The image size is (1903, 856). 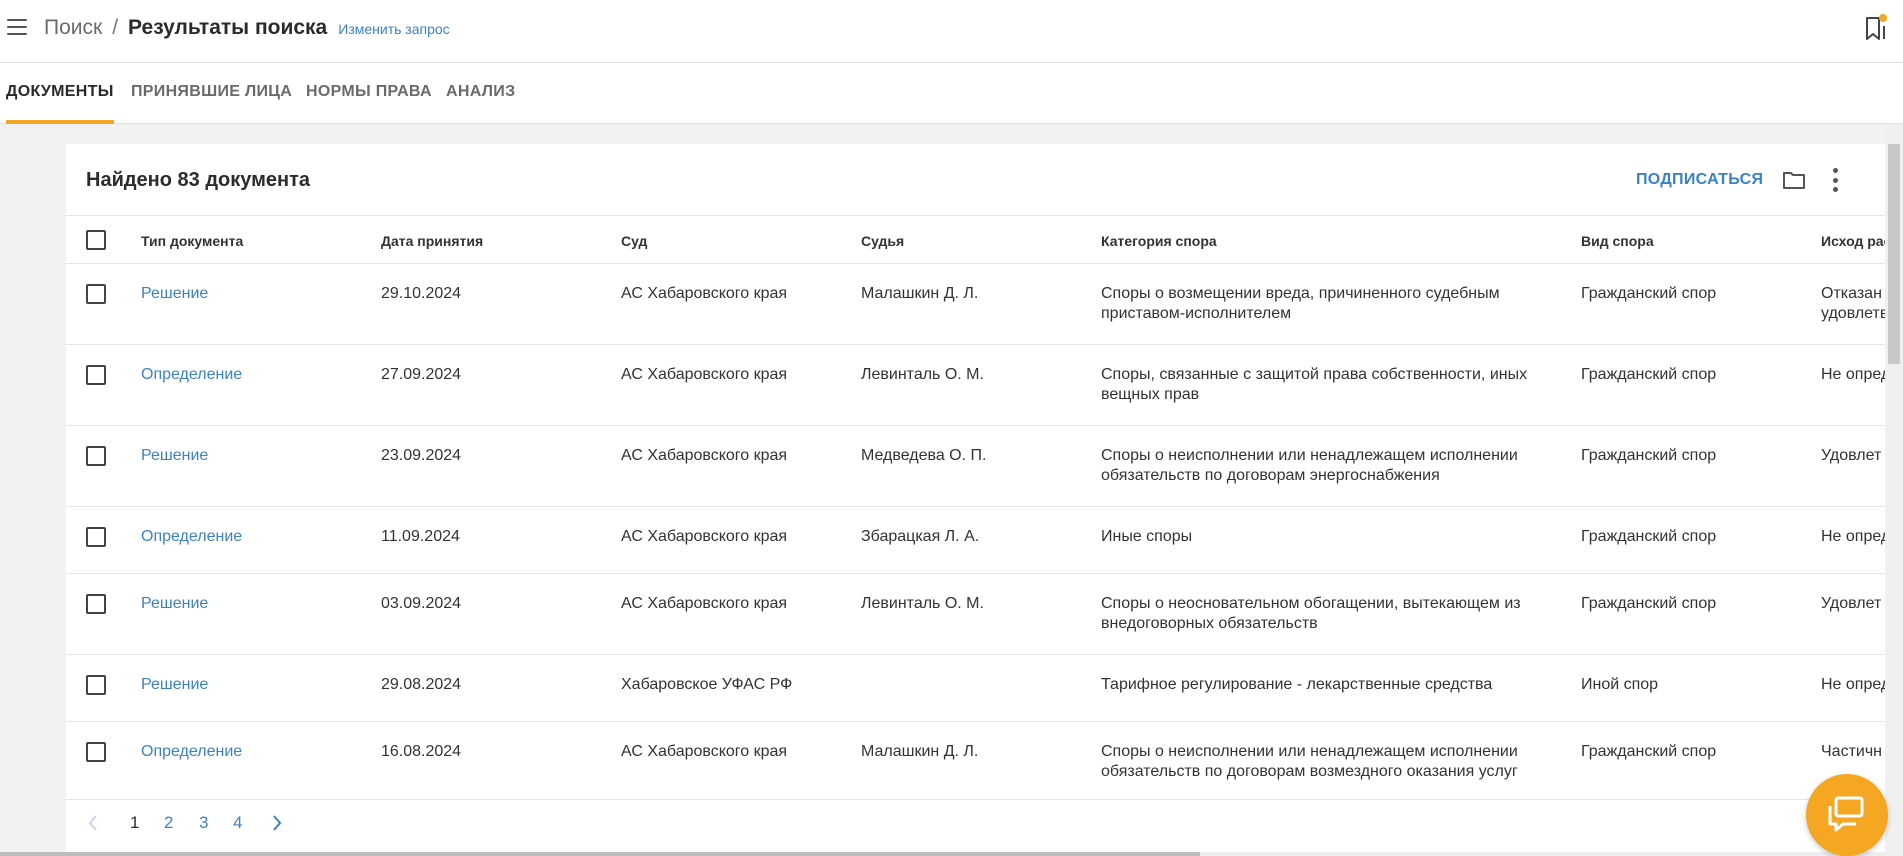 What do you see at coordinates (1159, 241) in the screenshot?
I see `col-category: Категория спора` at bounding box center [1159, 241].